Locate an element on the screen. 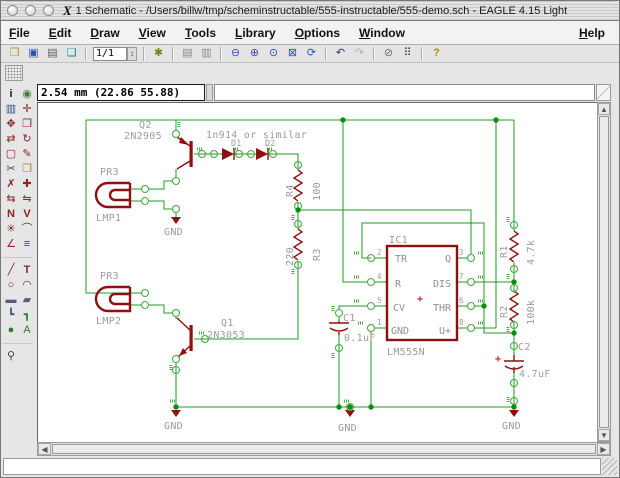 This screenshot has height=478, width=620. grid-button is located at coordinates (14, 73).